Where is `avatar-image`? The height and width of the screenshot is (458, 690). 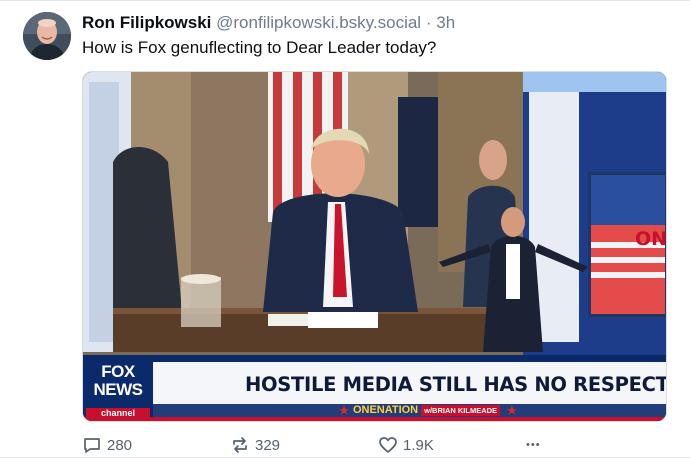 avatar-image is located at coordinates (47, 36).